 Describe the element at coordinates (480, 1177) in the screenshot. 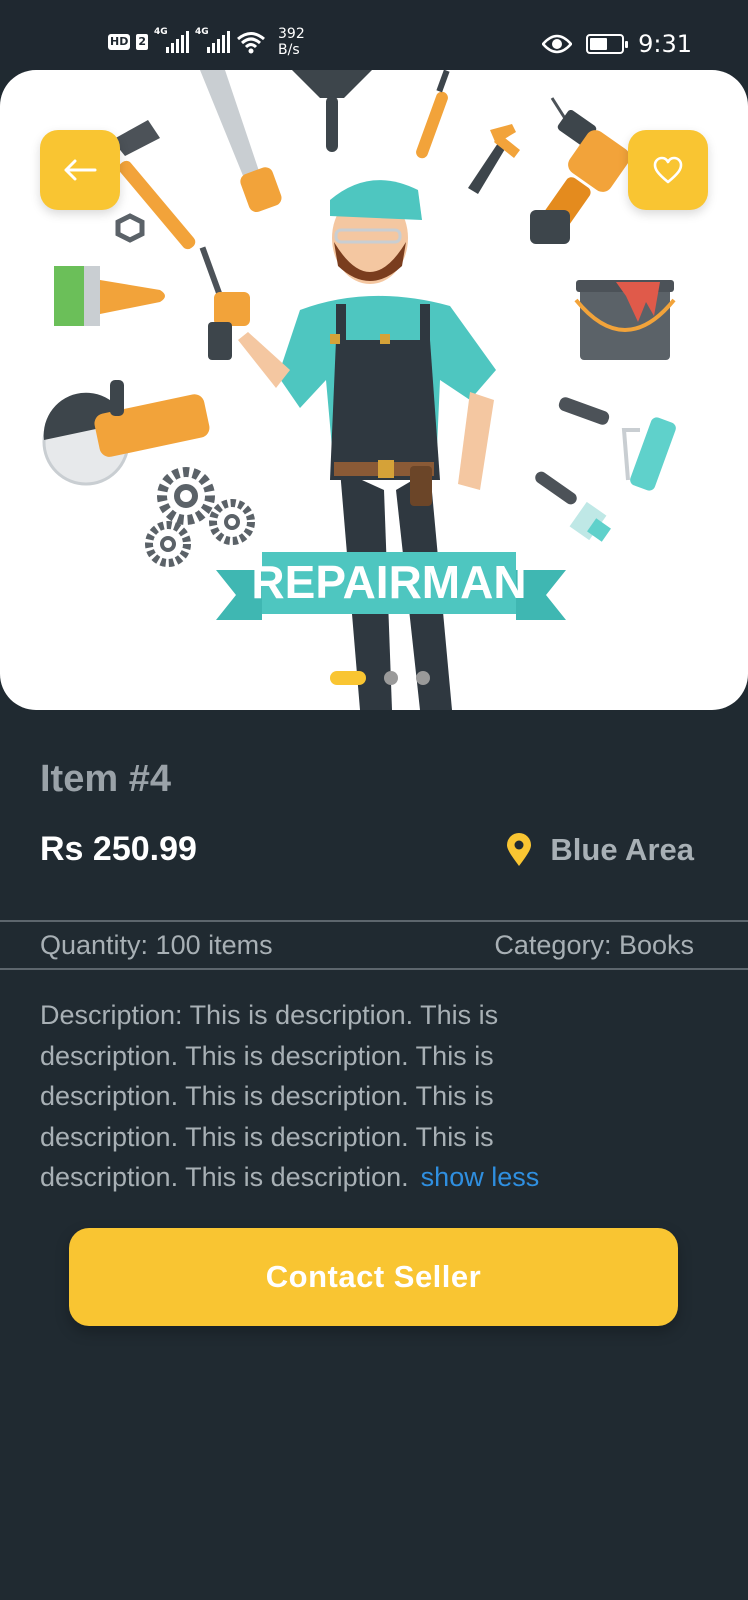

I see `show-less-link: show less` at that location.